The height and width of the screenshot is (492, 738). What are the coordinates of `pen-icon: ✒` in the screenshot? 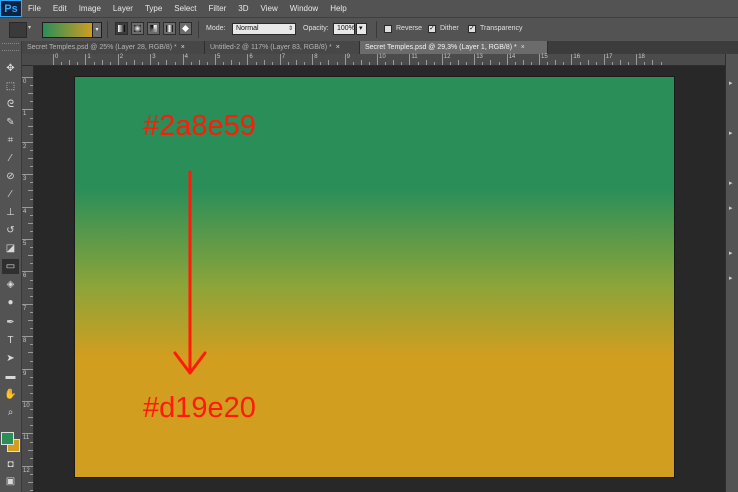 It's located at (10, 322).